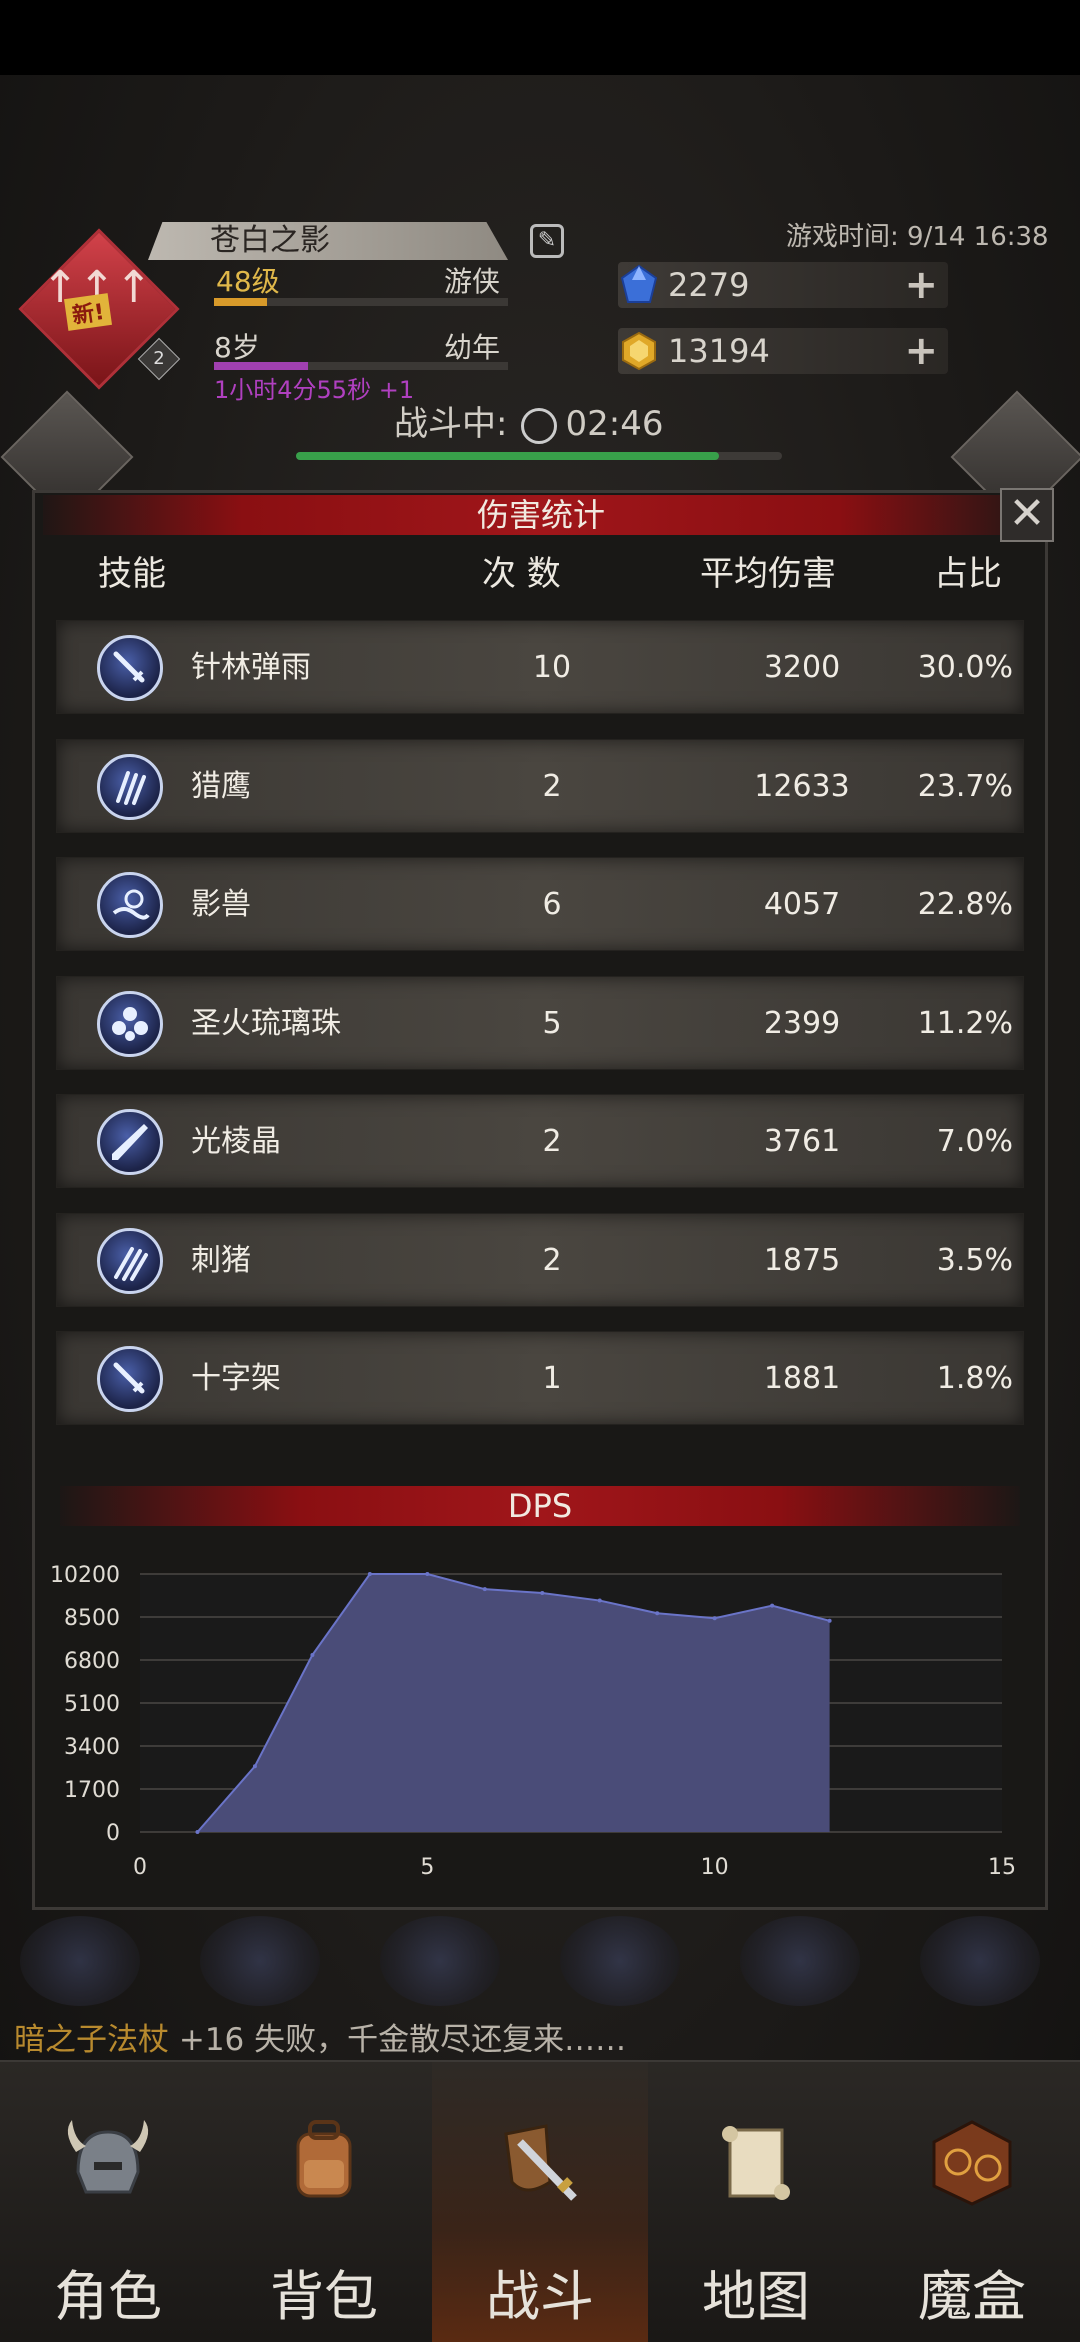  Describe the element at coordinates (968, 574) in the screenshot. I see `col-share: 占比` at that location.